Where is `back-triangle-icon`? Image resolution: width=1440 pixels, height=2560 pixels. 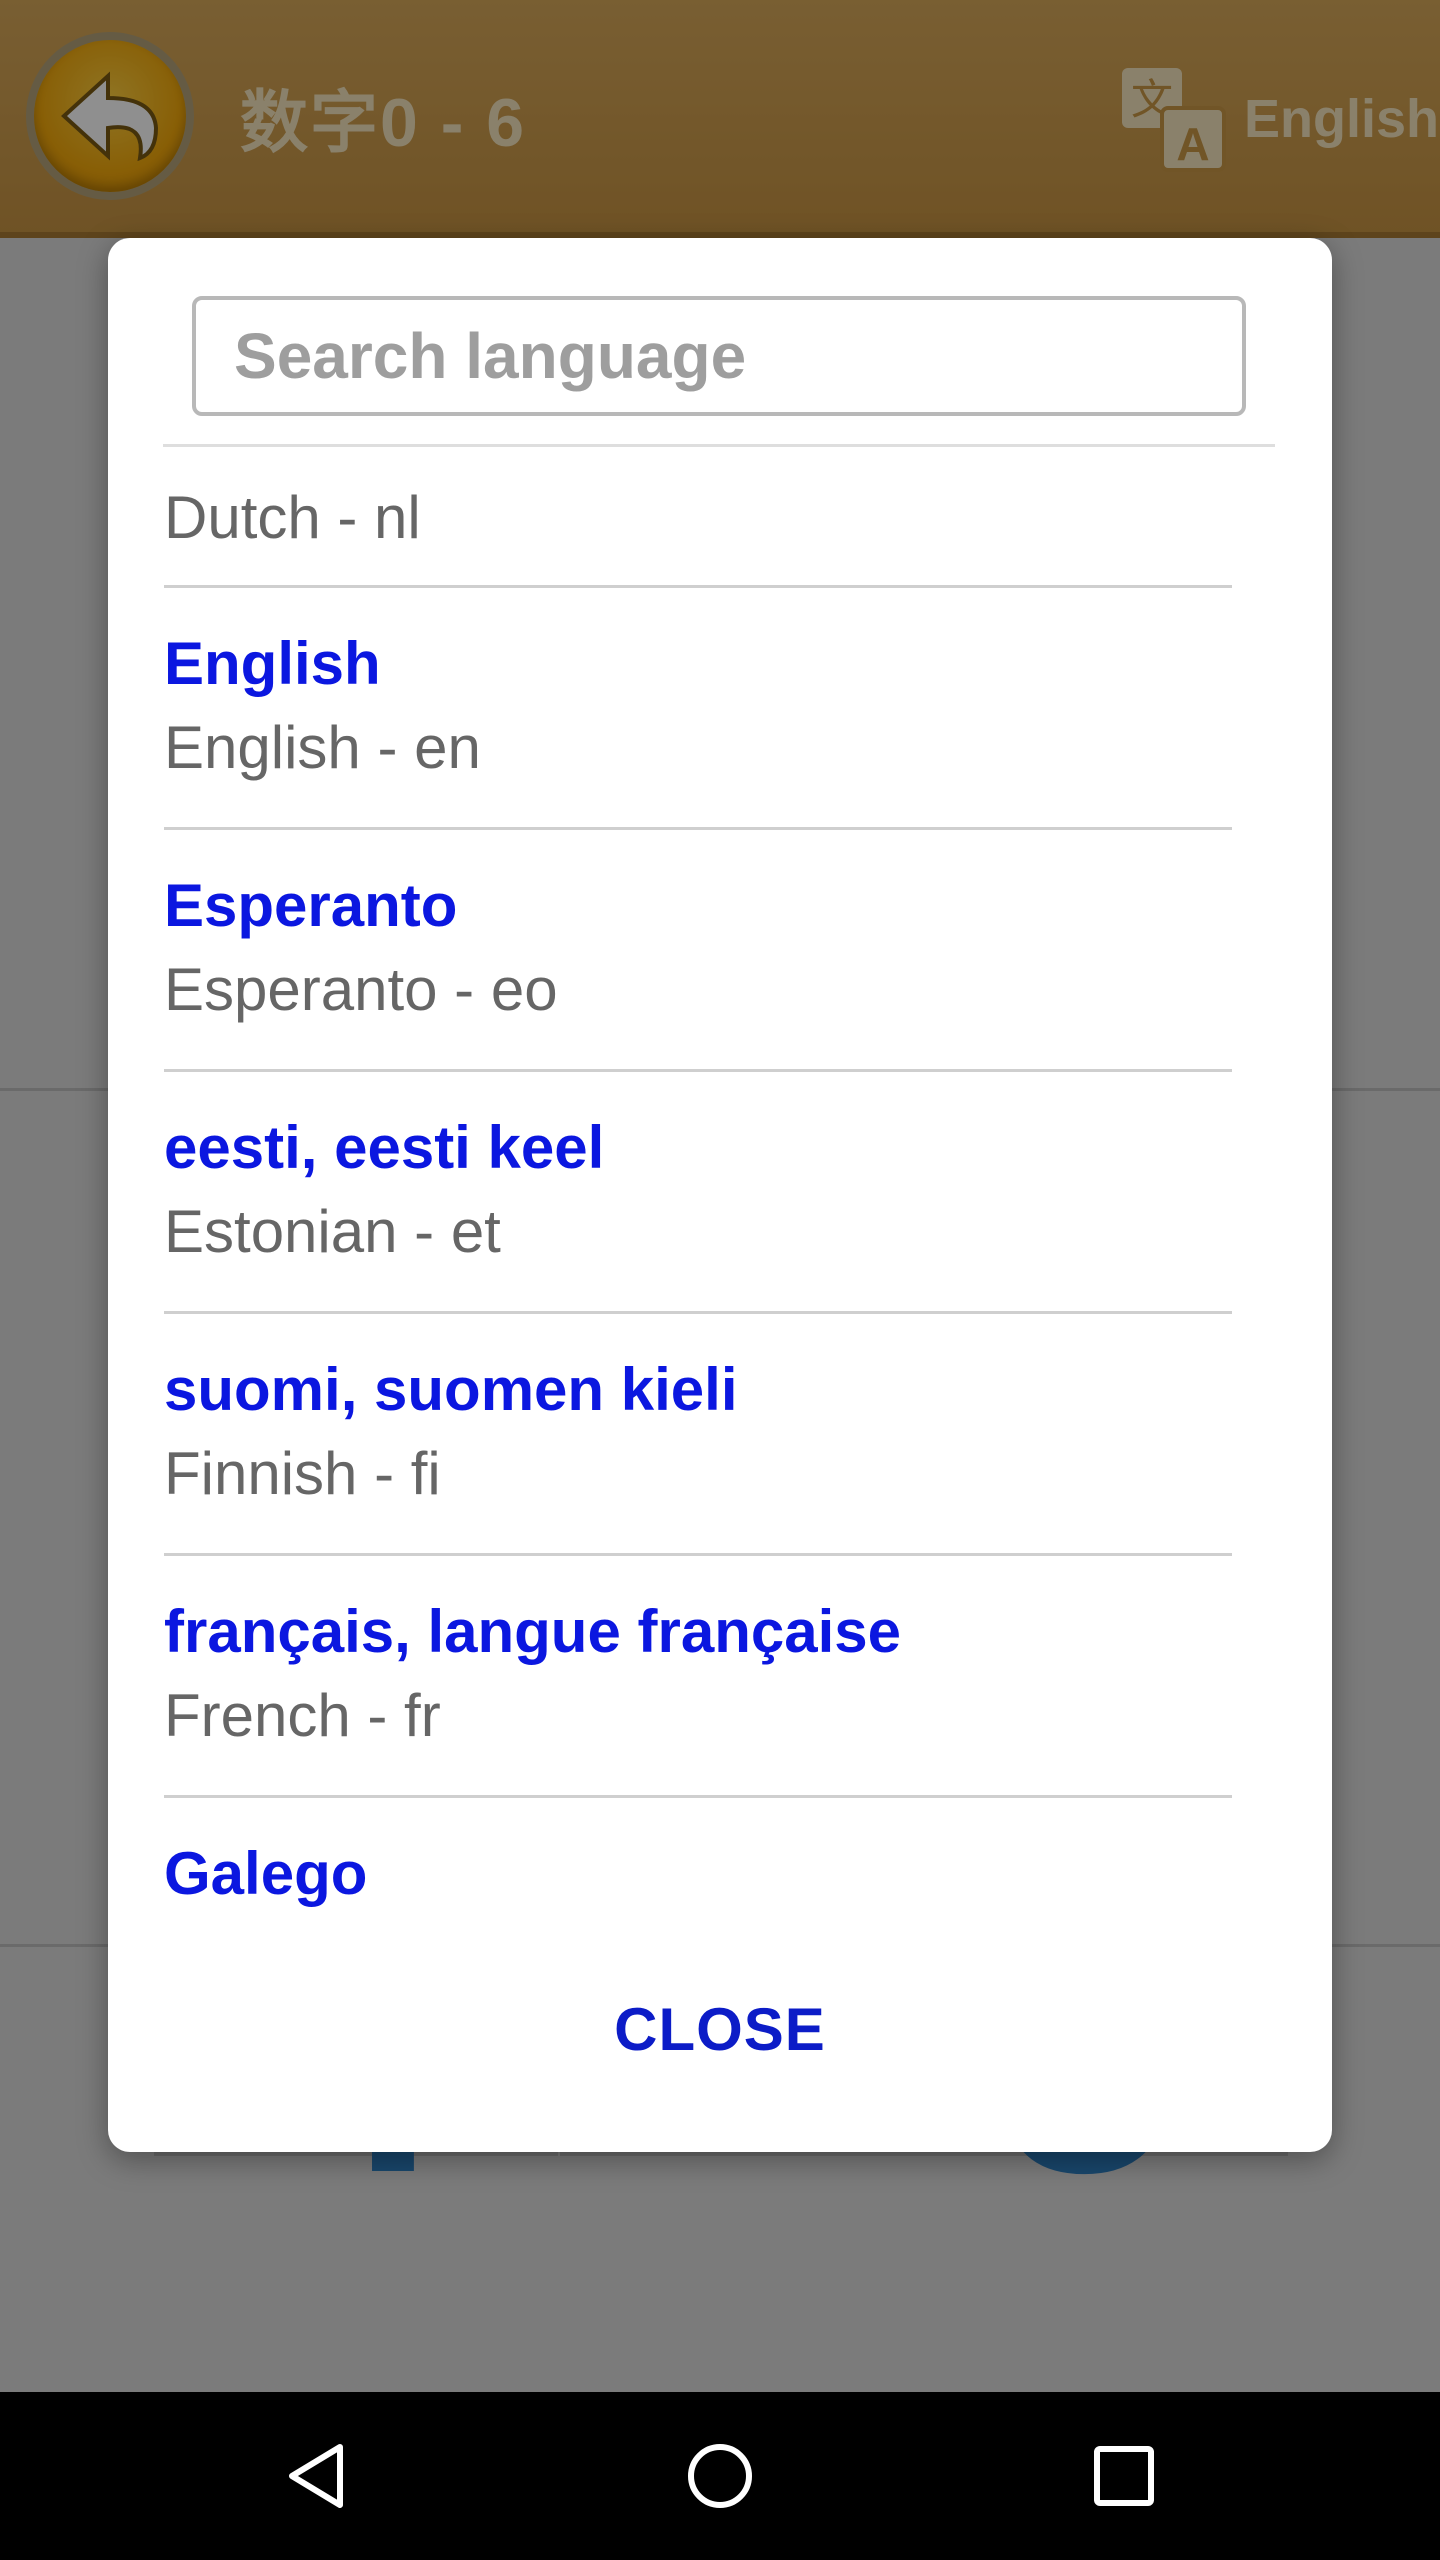 back-triangle-icon is located at coordinates (316, 2476).